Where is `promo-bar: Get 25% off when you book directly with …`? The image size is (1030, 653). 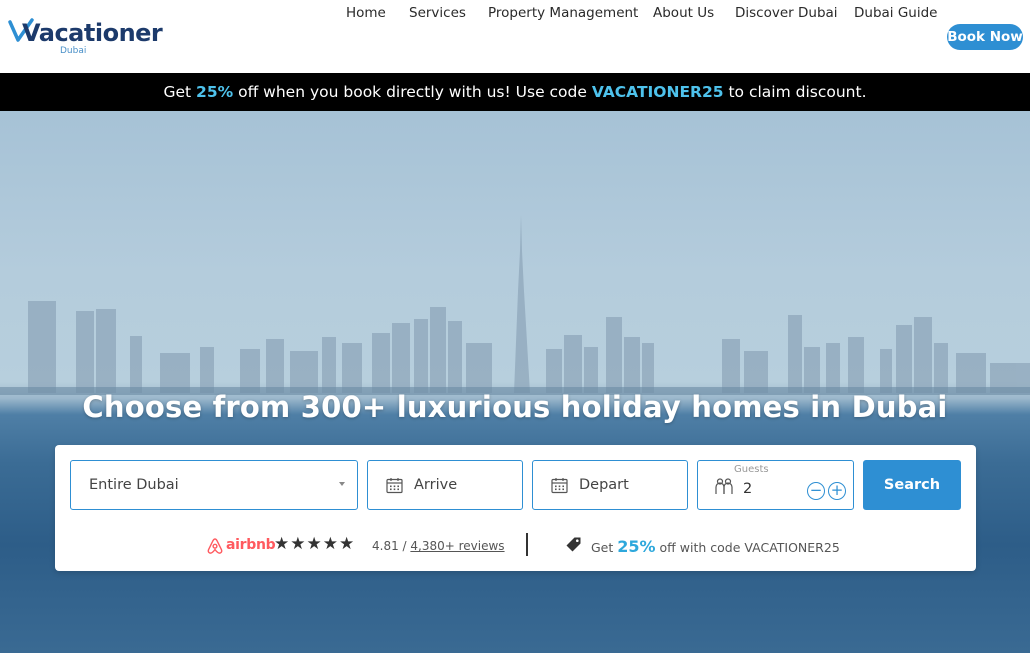 promo-bar: Get 25% off when you book directly with … is located at coordinates (515, 92).